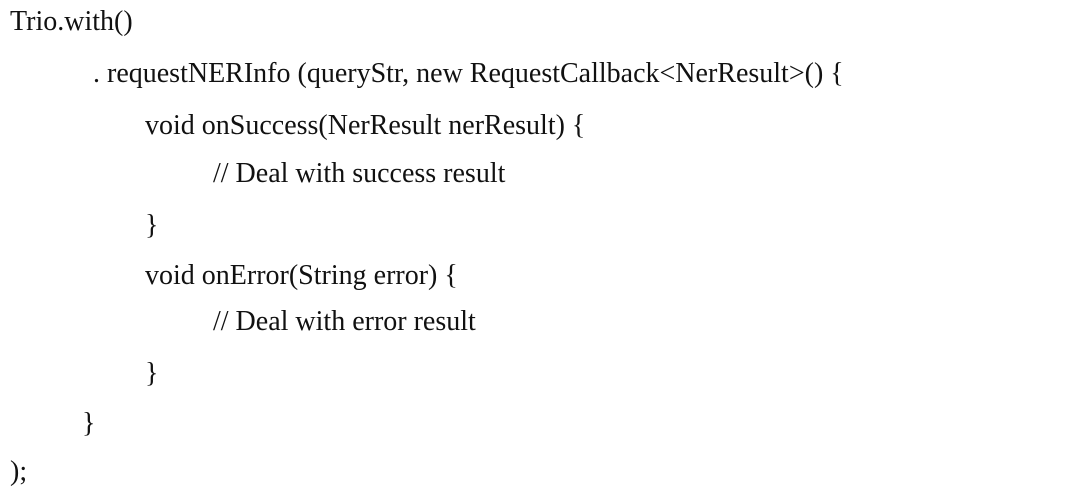 The width and height of the screenshot is (1088, 502). What do you see at coordinates (359, 173) in the screenshot?
I see `code-line-success-comment: // Deal with success result` at bounding box center [359, 173].